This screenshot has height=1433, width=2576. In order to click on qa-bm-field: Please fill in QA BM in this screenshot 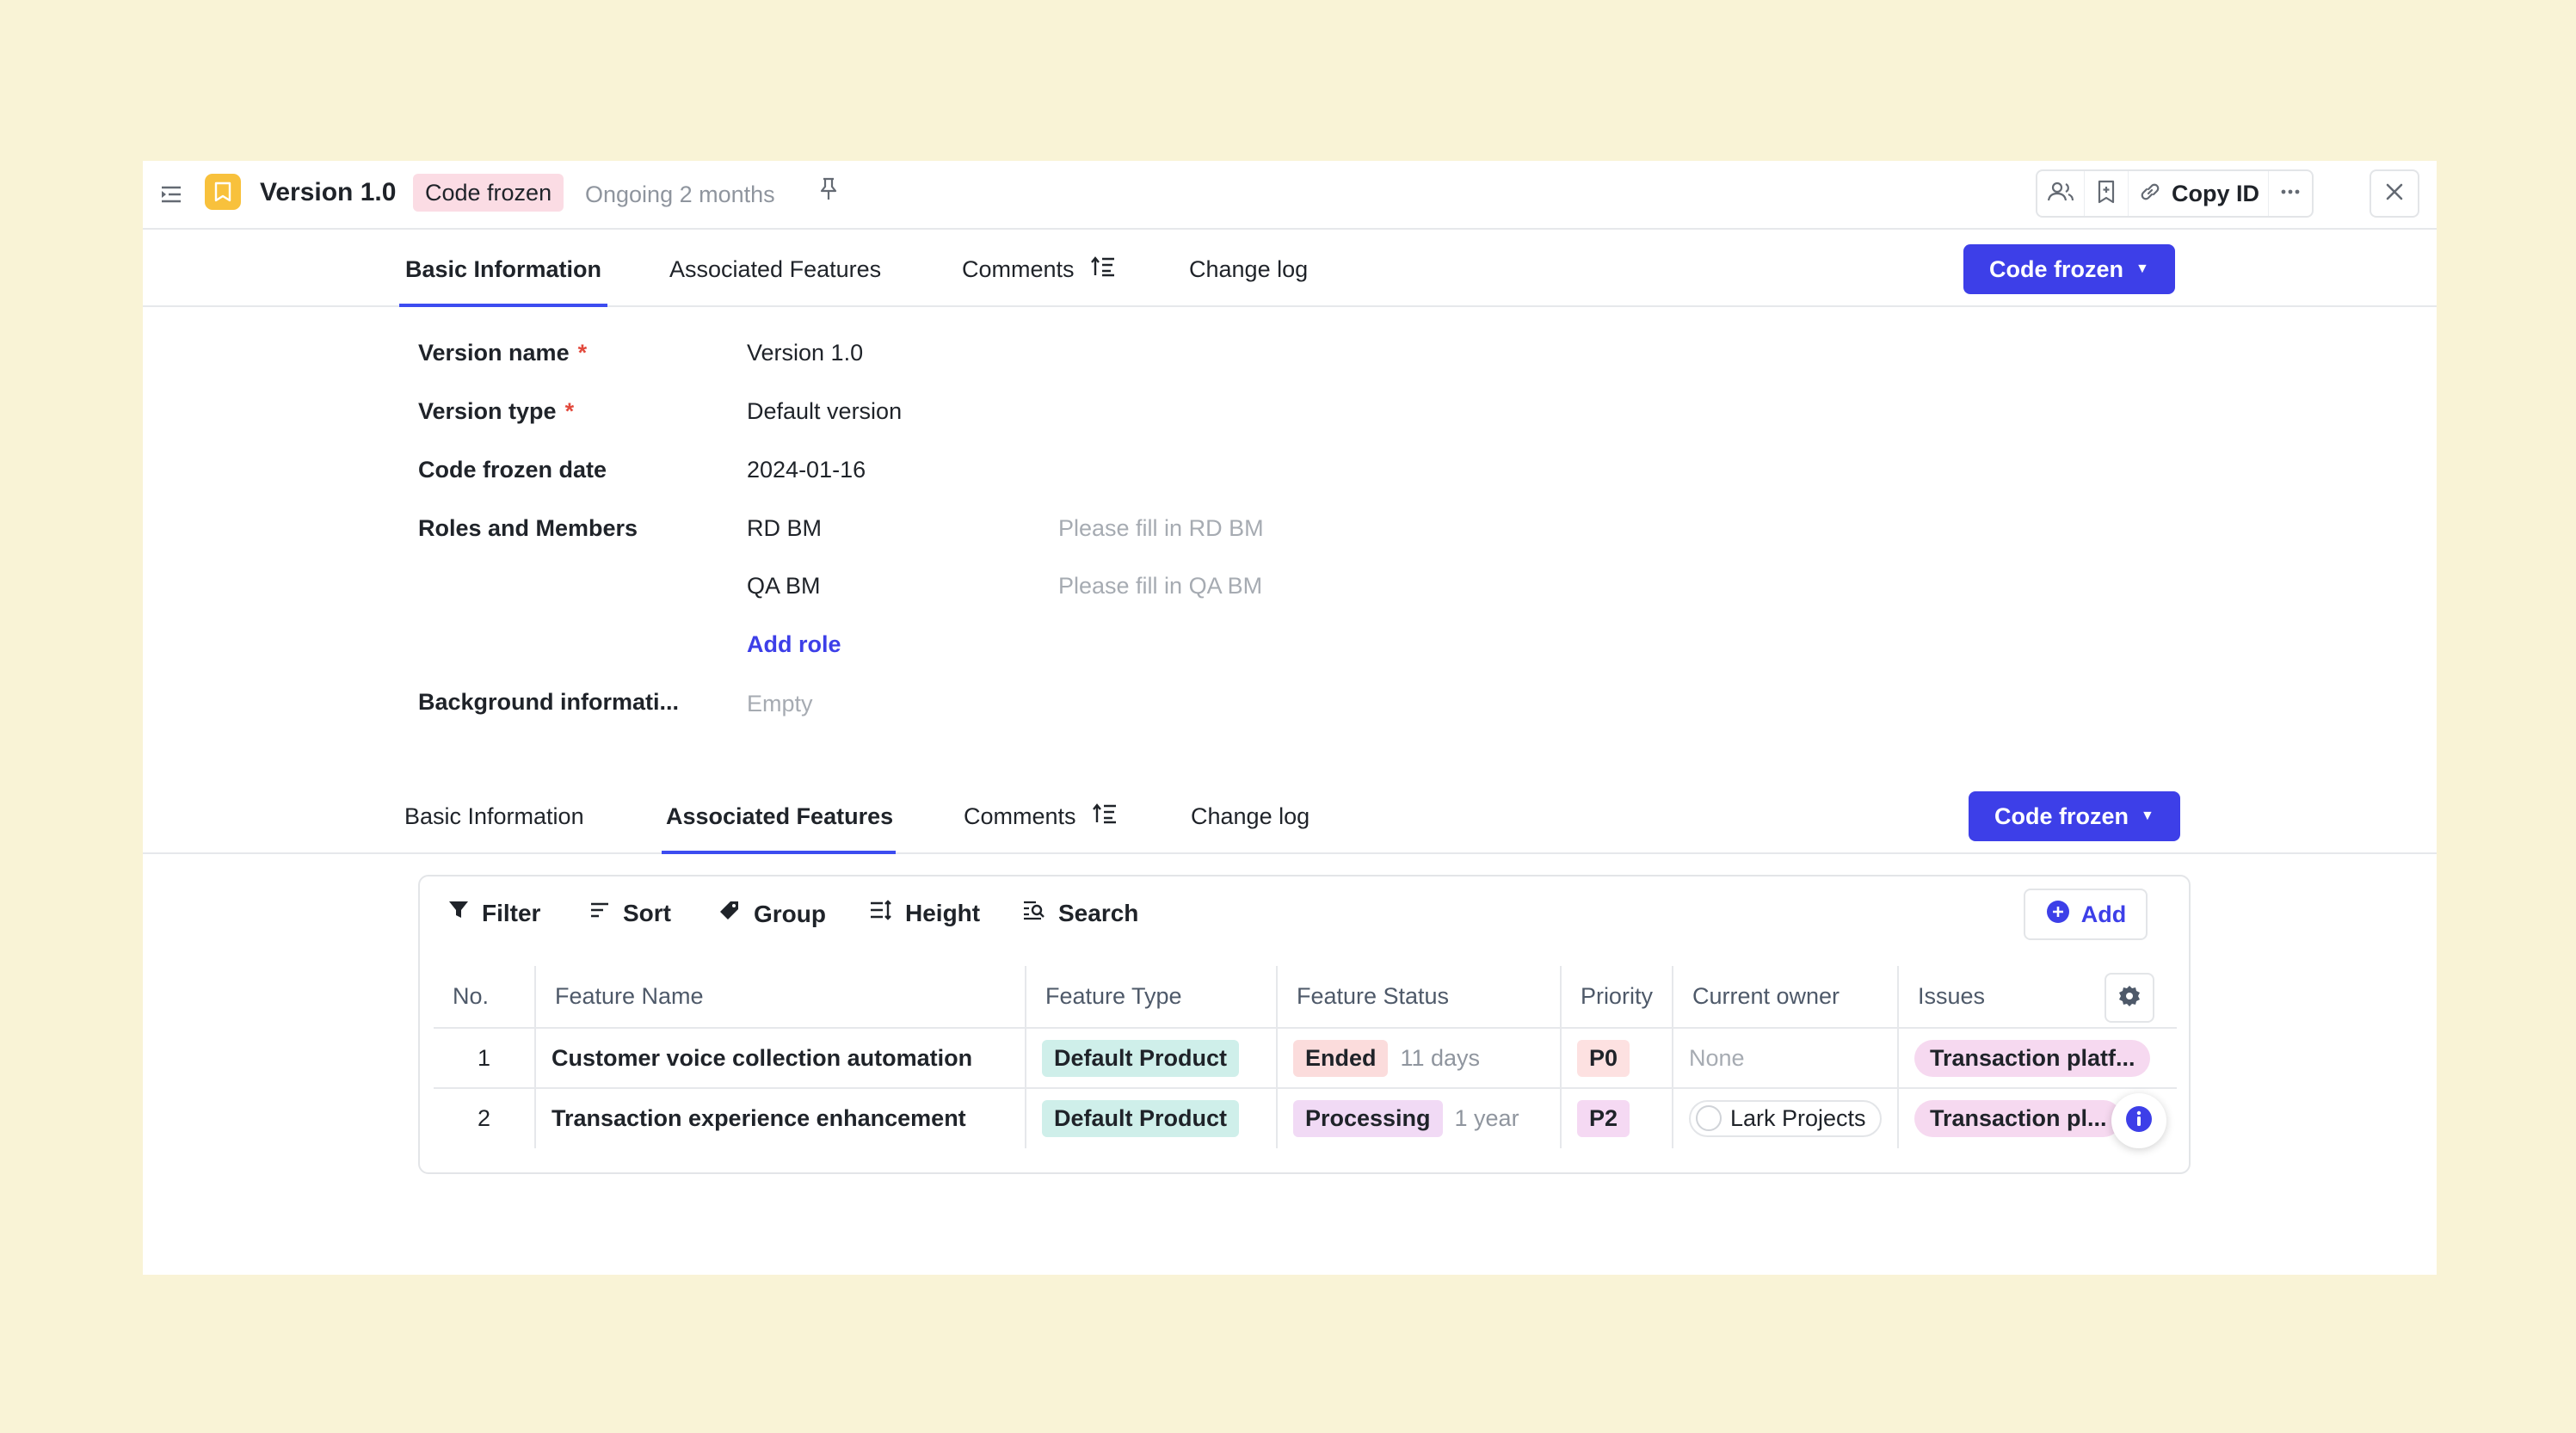, I will do `click(1160, 586)`.